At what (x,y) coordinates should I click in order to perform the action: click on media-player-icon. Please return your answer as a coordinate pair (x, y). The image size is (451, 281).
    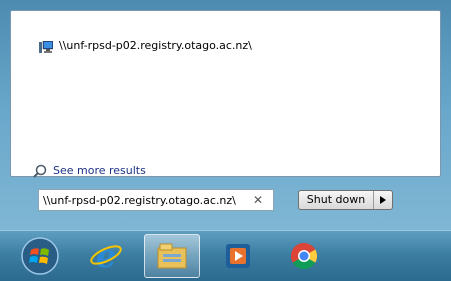
    Looking at the image, I should click on (238, 256).